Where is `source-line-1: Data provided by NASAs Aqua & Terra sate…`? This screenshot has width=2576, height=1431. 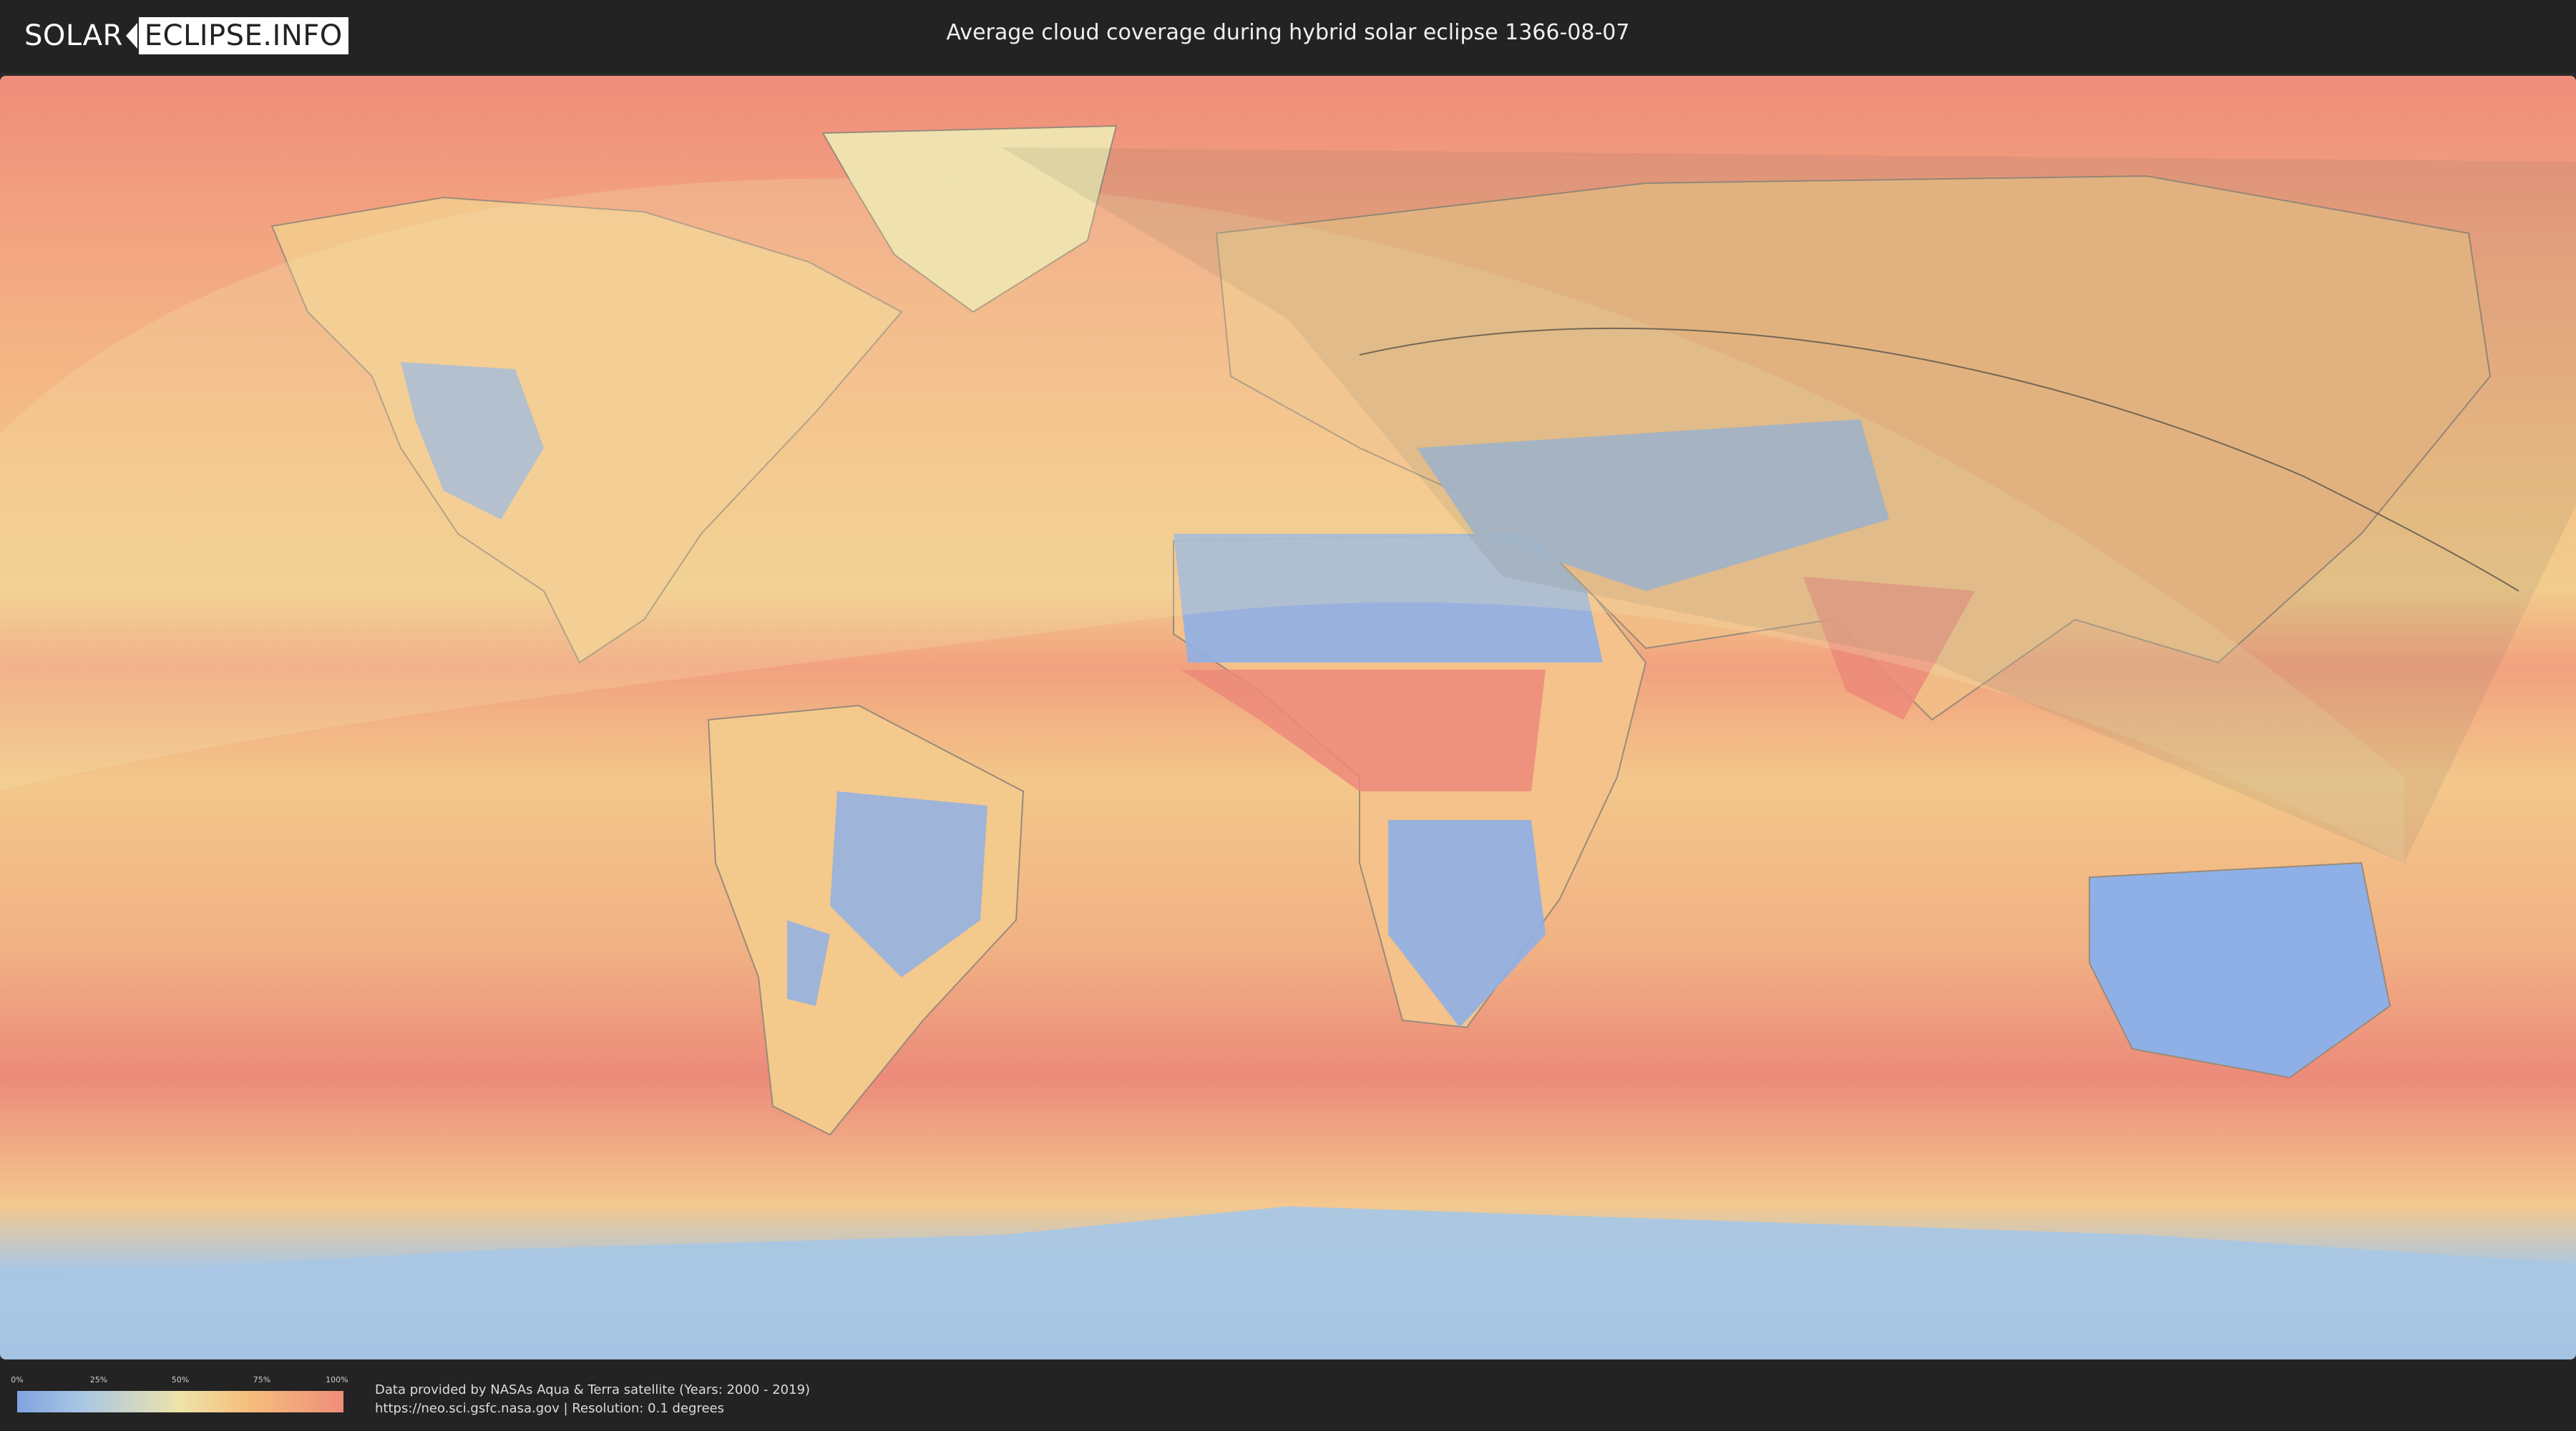
source-line-1: Data provided by NASAs Aqua & Terra sate… is located at coordinates (593, 1389).